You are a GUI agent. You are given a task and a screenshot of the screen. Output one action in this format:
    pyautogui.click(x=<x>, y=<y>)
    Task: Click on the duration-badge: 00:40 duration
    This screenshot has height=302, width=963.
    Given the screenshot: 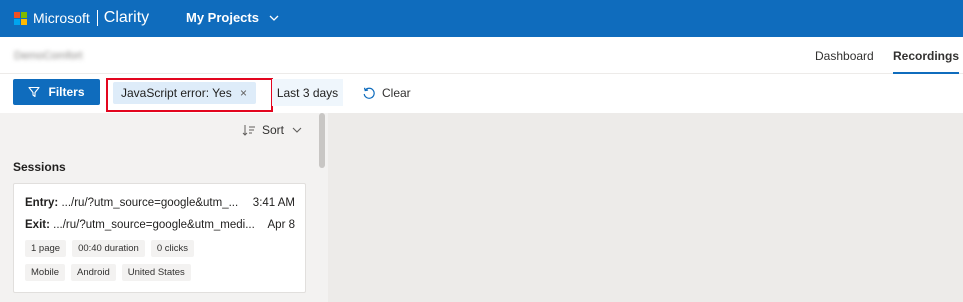 What is the action you would take?
    pyautogui.click(x=108, y=248)
    